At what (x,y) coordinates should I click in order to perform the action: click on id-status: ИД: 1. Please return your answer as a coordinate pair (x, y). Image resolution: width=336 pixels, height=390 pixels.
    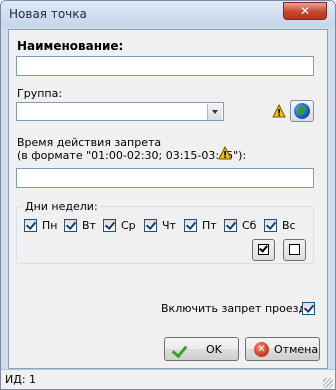
    Looking at the image, I should click on (21, 379).